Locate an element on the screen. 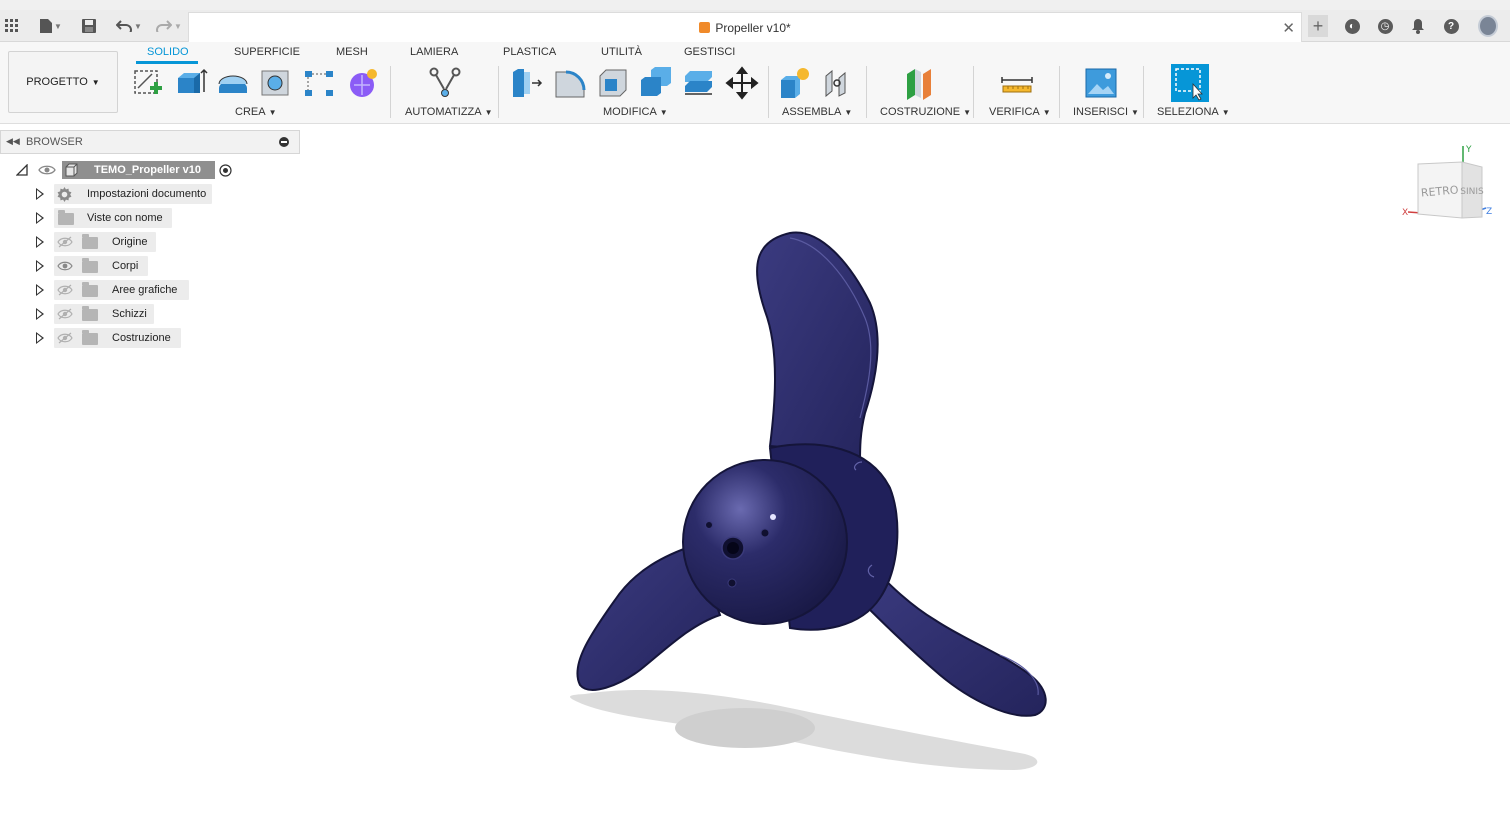 This screenshot has height=830, width=1510. pattern-icon is located at coordinates (319, 83).